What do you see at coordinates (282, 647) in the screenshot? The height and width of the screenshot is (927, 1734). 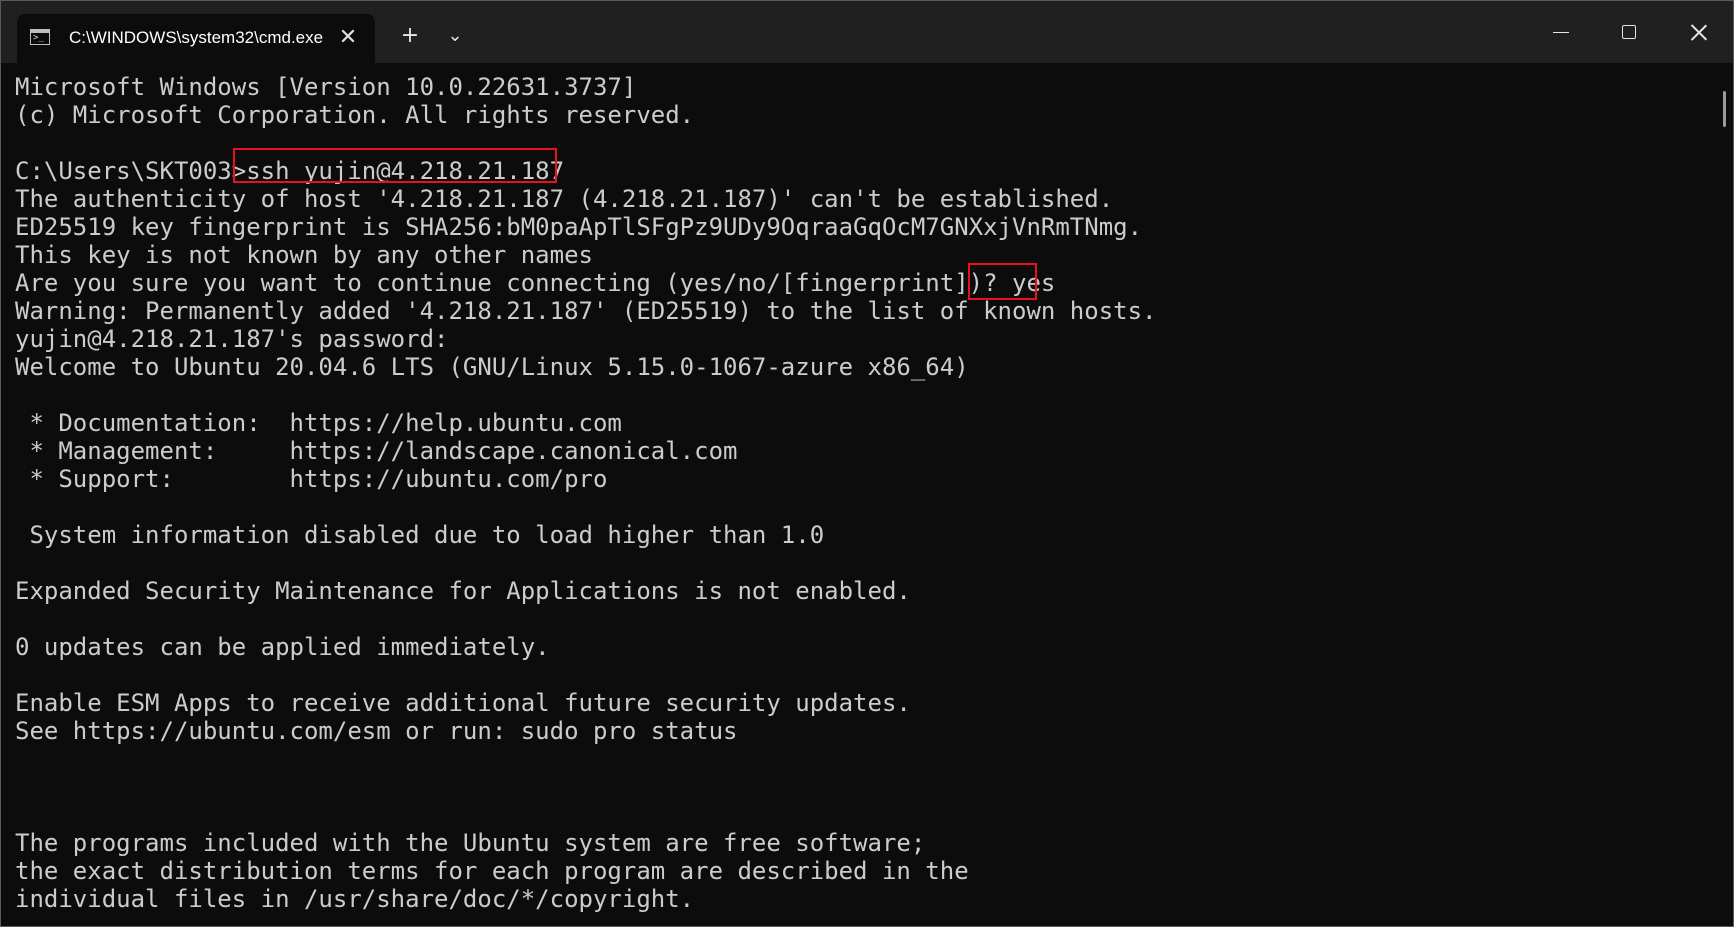 I see `terminal-line: 0 updates can be applied immediately.` at bounding box center [282, 647].